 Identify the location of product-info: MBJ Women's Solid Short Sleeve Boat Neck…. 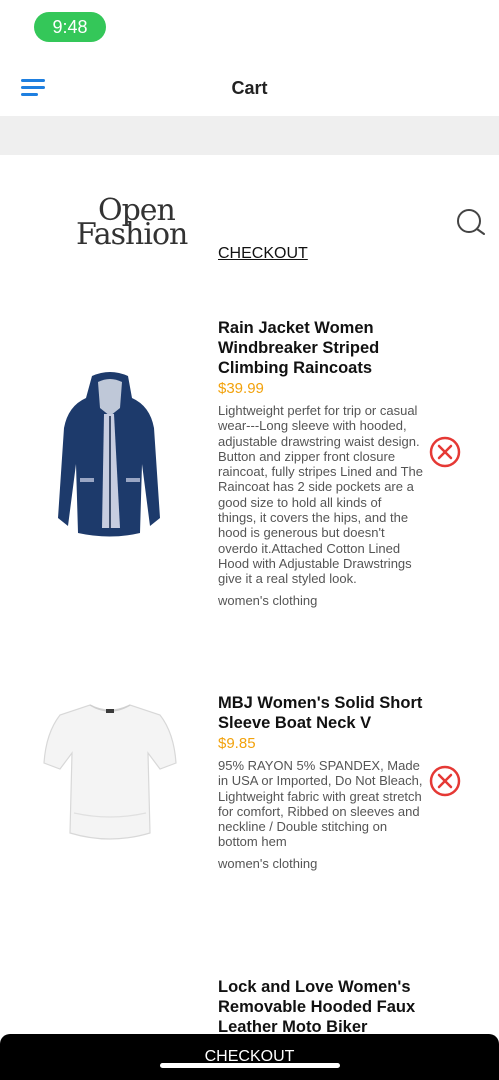
(320, 782).